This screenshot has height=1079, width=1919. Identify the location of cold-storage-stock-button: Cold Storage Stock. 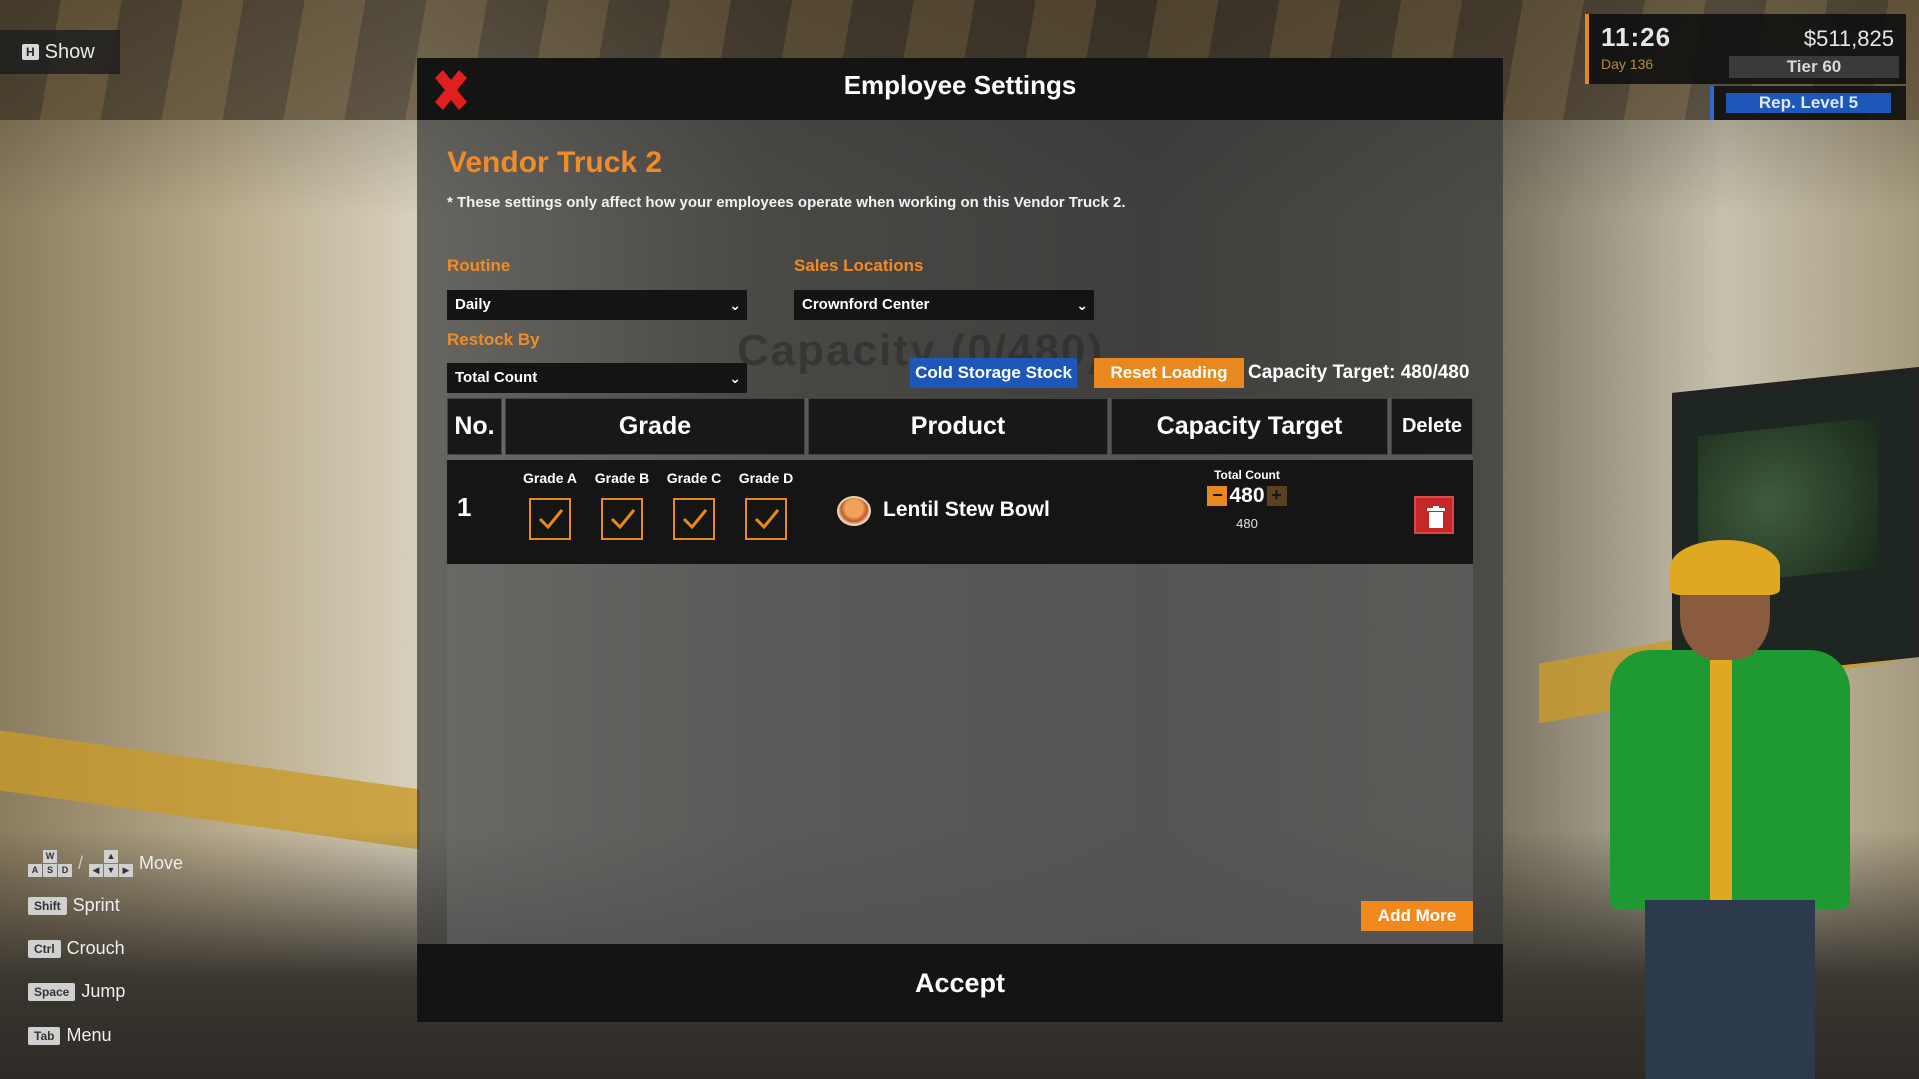
(993, 373).